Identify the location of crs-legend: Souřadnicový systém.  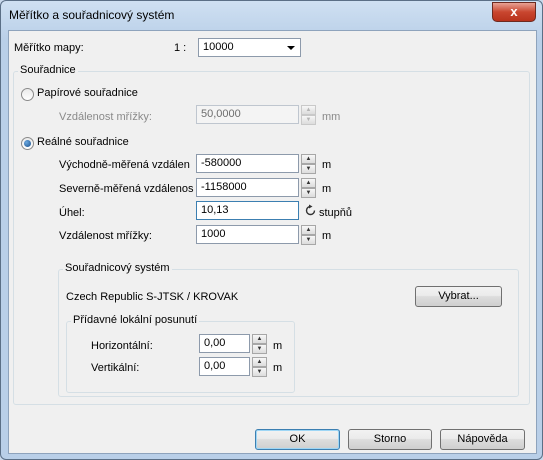
(117, 268).